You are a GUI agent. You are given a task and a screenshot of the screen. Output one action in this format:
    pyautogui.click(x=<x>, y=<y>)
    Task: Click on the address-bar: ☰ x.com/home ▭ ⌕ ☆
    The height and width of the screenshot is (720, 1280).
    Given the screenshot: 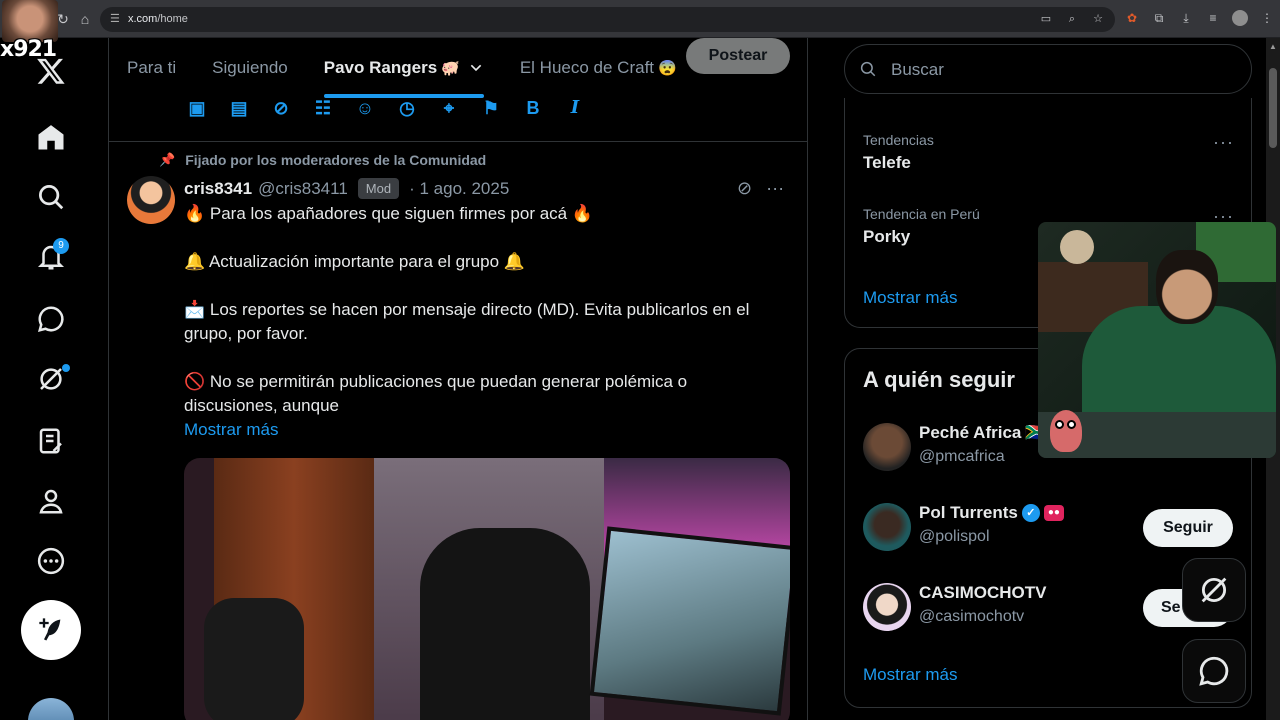 What is the action you would take?
    pyautogui.click(x=607, y=19)
    